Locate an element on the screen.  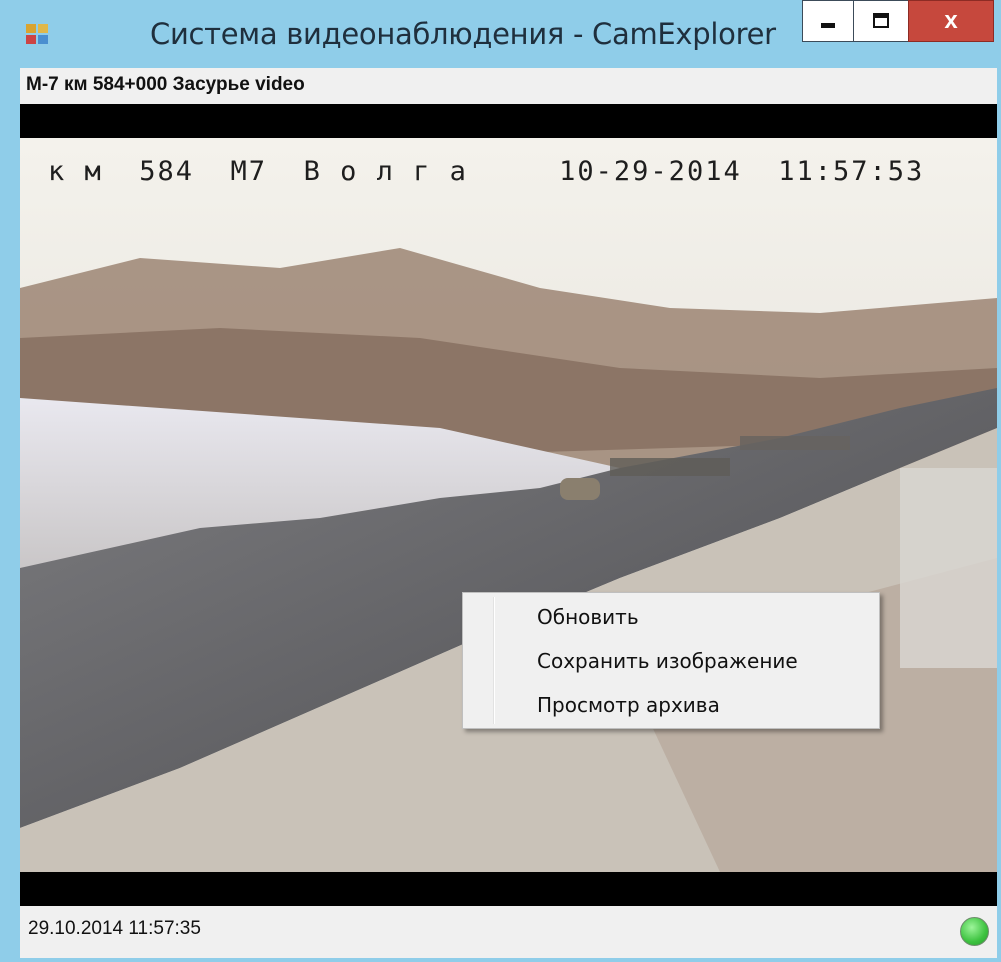
maximize-icon is located at coordinates (881, 20).